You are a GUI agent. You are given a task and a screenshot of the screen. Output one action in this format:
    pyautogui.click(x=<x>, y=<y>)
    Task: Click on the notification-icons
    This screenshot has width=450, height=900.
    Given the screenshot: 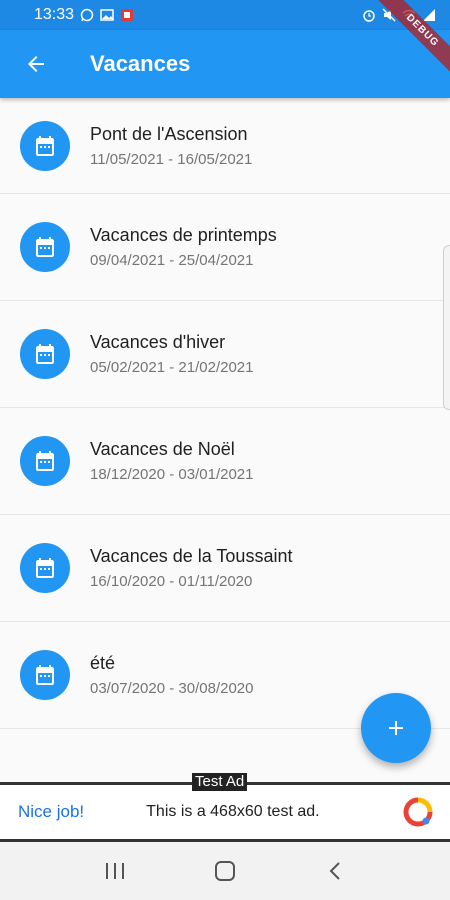 What is the action you would take?
    pyautogui.click(x=107, y=15)
    